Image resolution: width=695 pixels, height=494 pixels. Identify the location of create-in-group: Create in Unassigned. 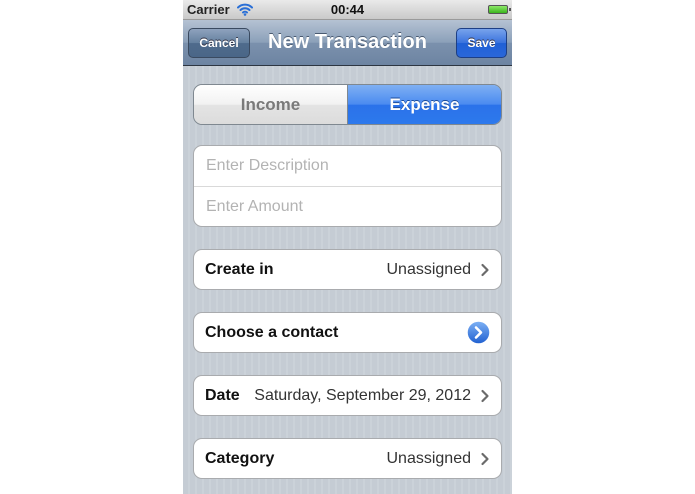
(347, 269).